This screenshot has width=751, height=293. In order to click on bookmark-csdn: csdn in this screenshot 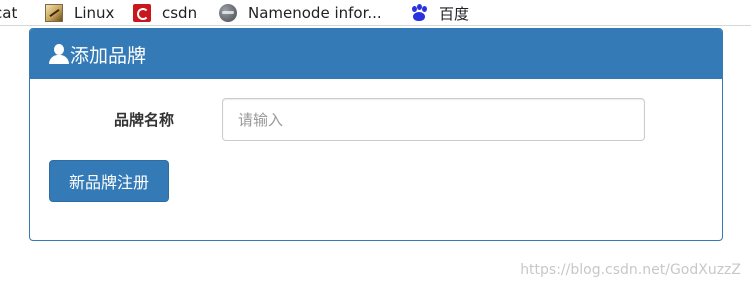, I will do `click(165, 13)`.